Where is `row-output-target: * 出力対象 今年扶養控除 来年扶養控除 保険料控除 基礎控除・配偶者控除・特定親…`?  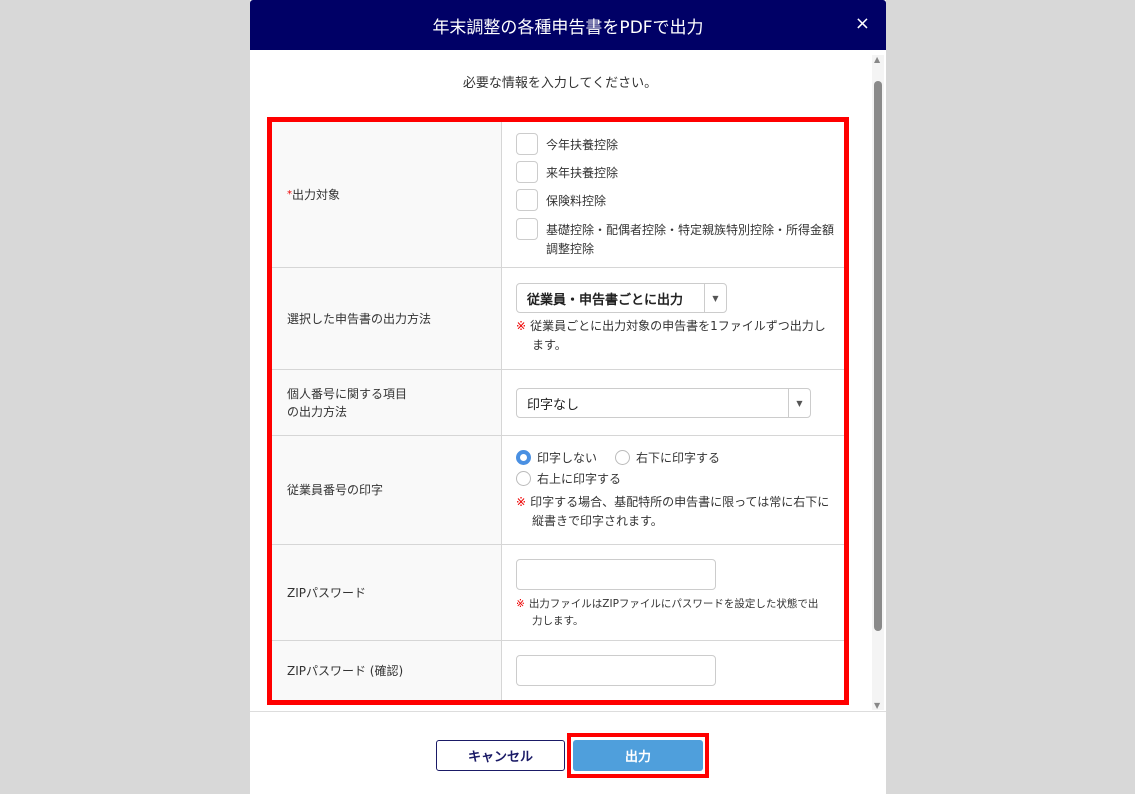
row-output-target: * 出力対象 今年扶養控除 来年扶養控除 保険料控除 基礎控除・配偶者控除・特定親… is located at coordinates (558, 195).